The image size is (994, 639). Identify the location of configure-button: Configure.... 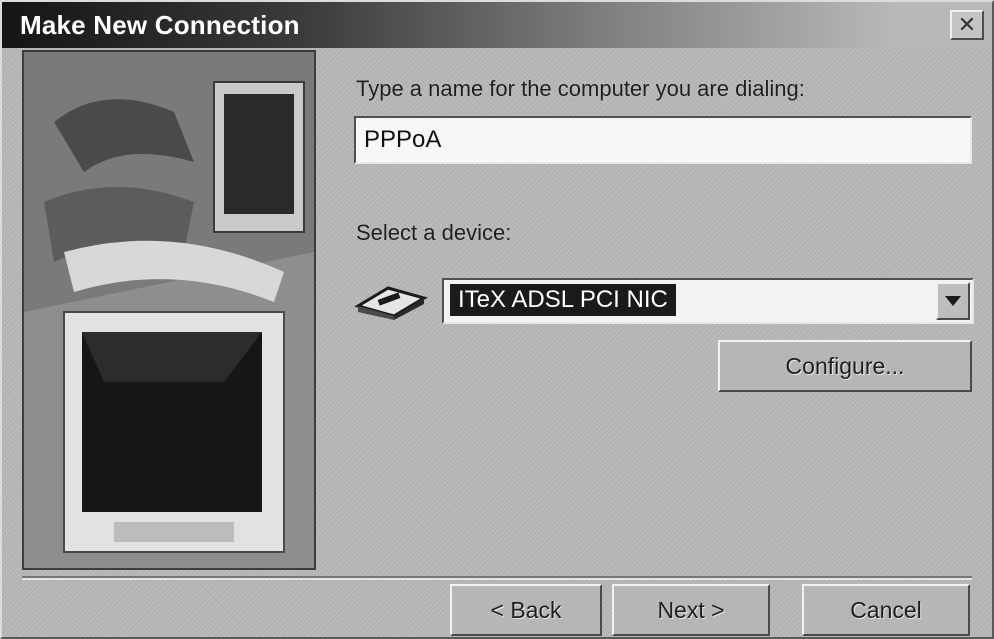
(845, 366).